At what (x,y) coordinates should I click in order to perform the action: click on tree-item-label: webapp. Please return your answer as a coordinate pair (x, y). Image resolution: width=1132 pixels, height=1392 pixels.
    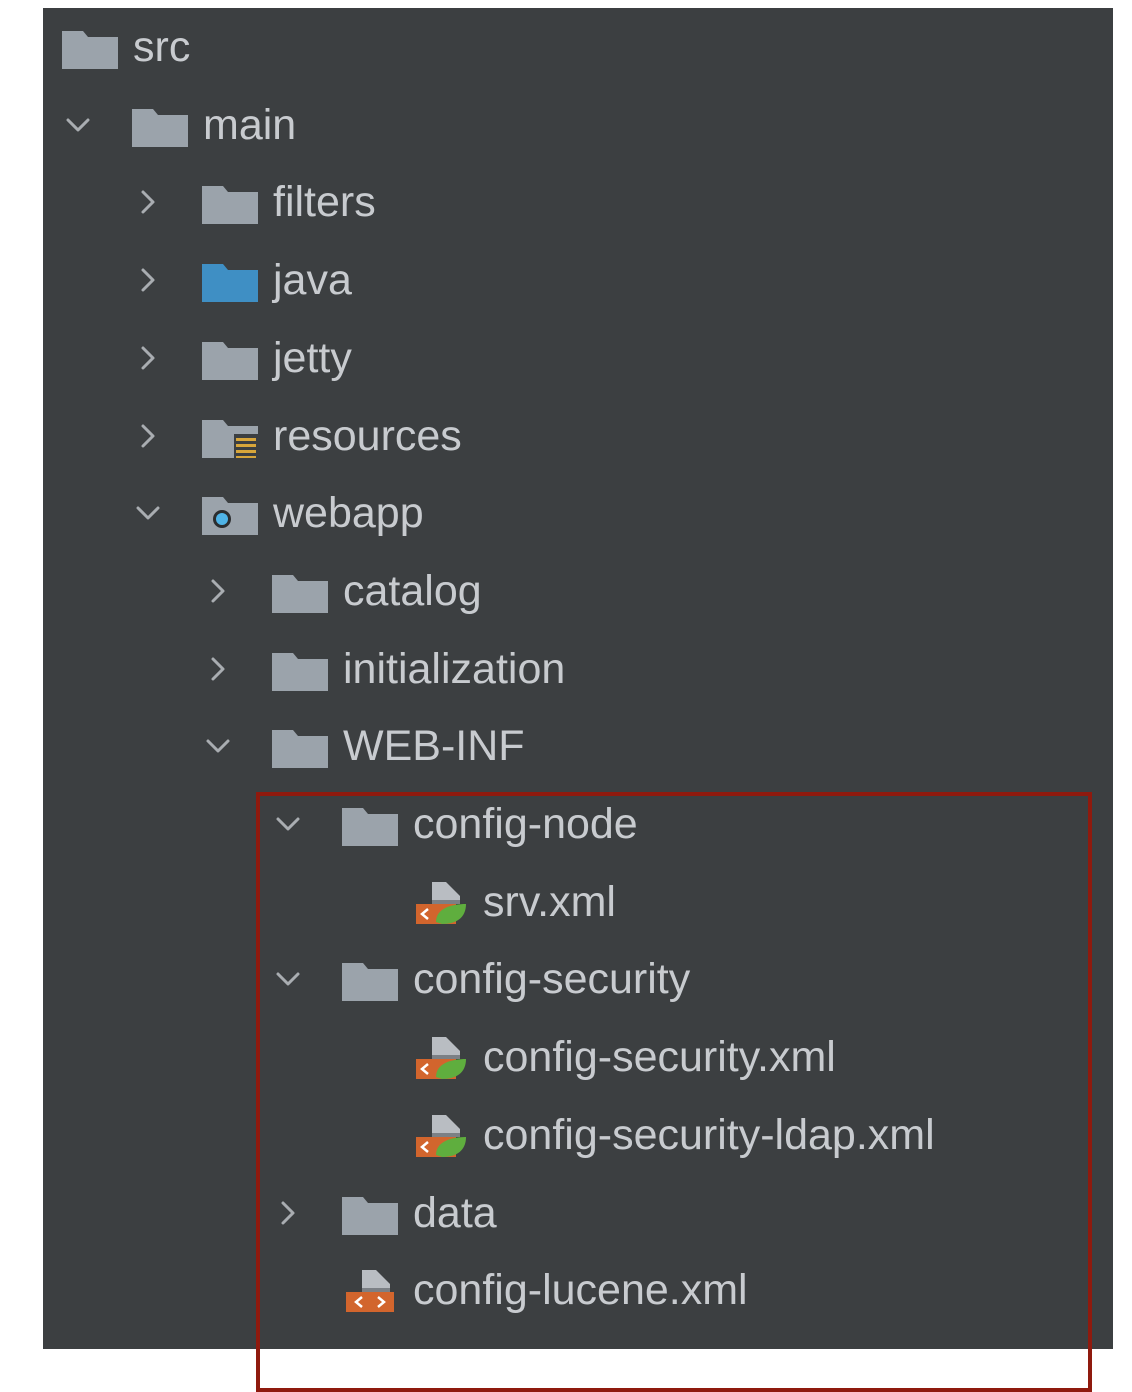
    Looking at the image, I should click on (348, 513).